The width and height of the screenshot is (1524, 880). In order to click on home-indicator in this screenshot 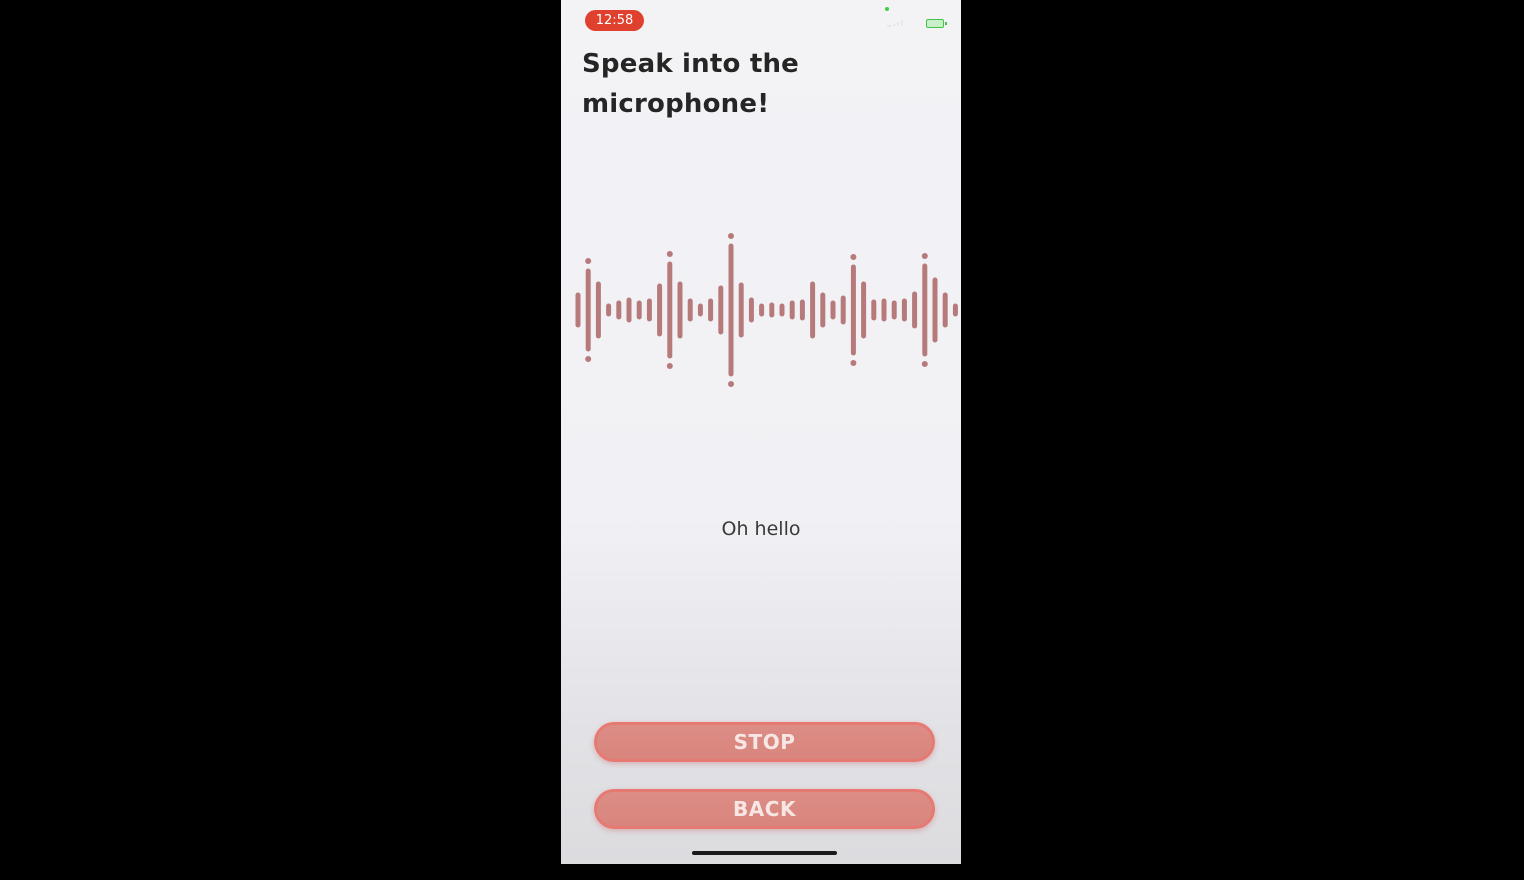, I will do `click(764, 853)`.